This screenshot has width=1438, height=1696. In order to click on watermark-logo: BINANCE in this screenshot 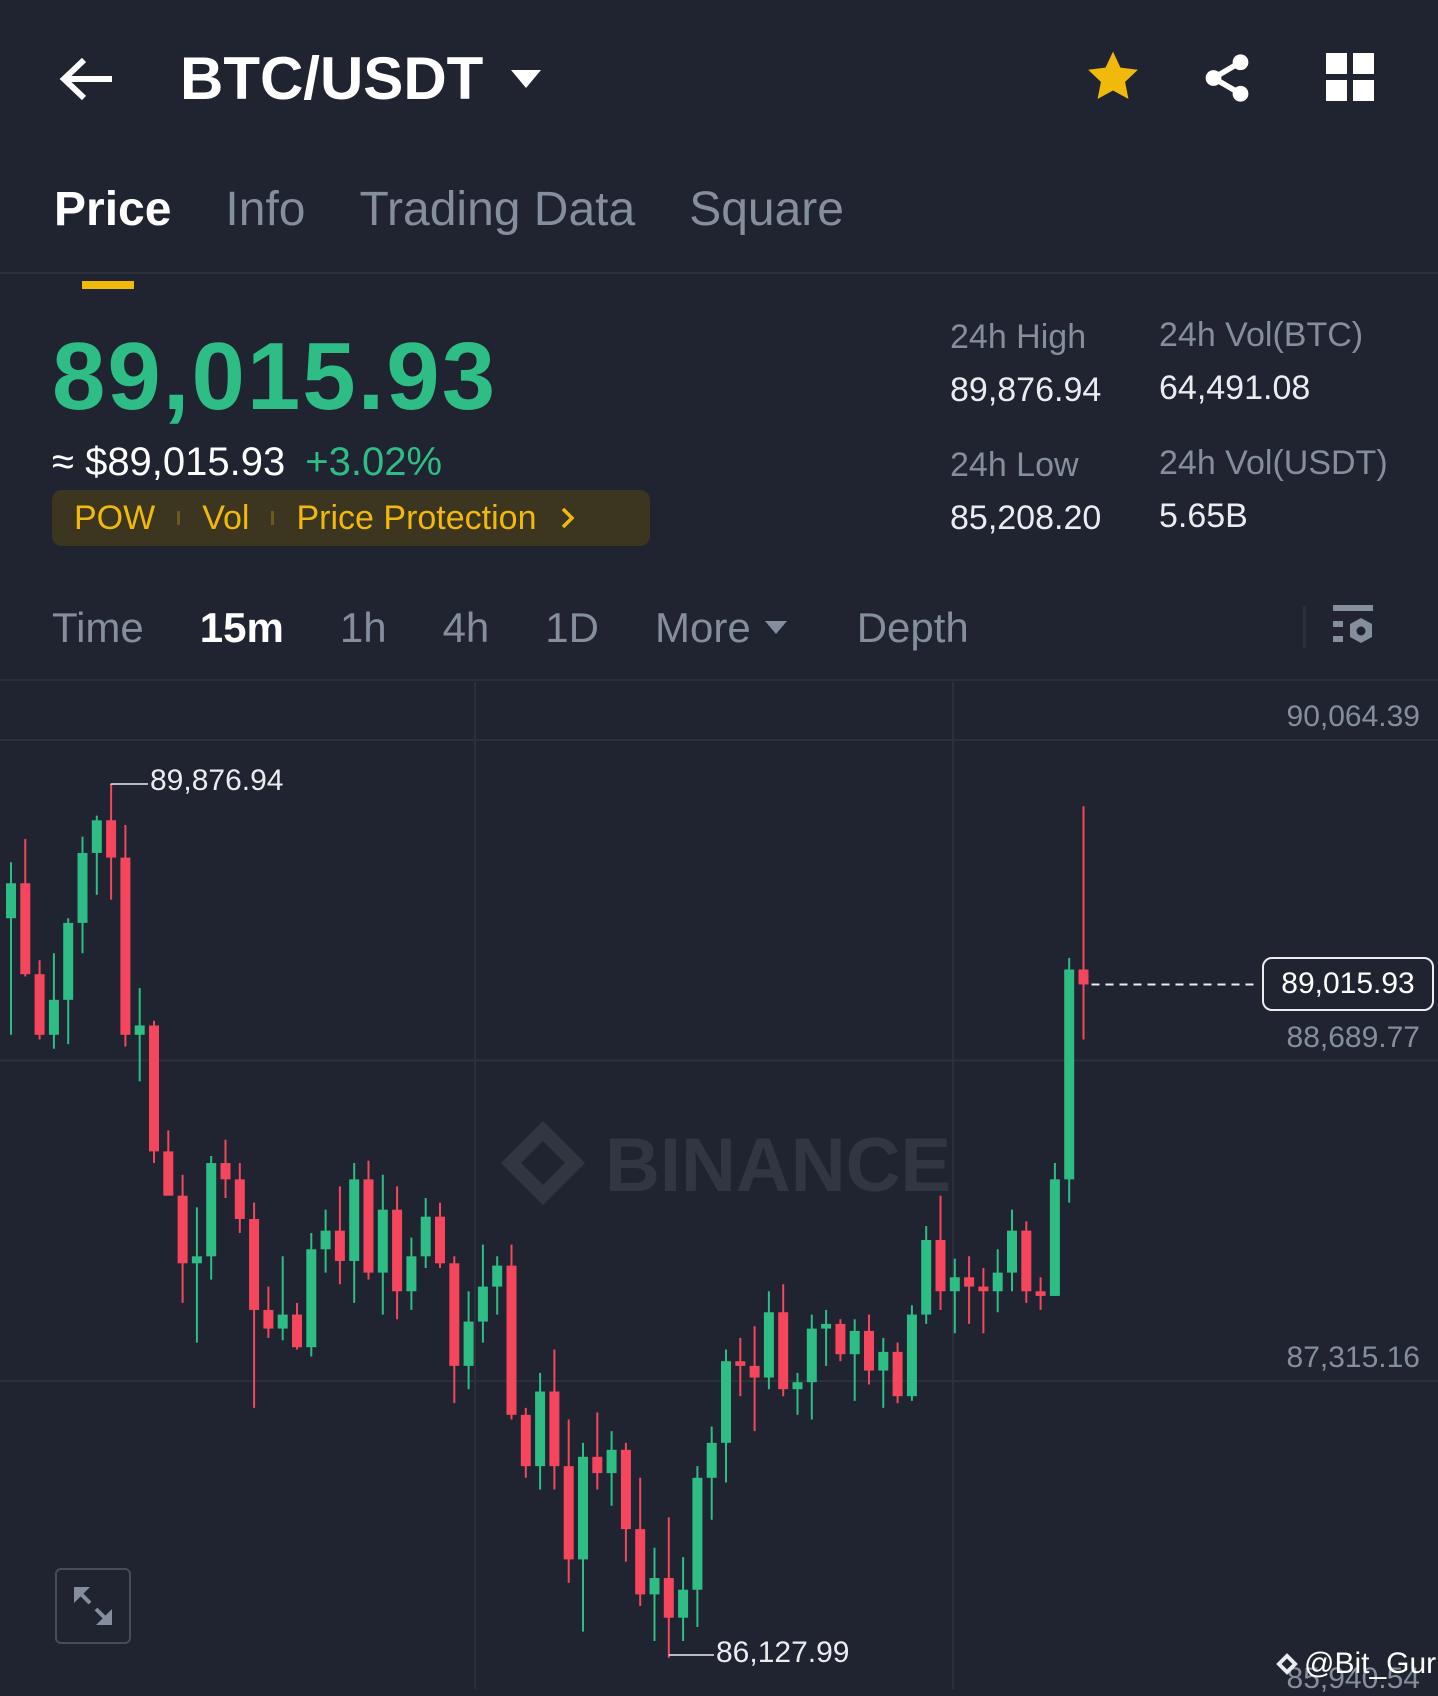, I will do `click(726, 1164)`.